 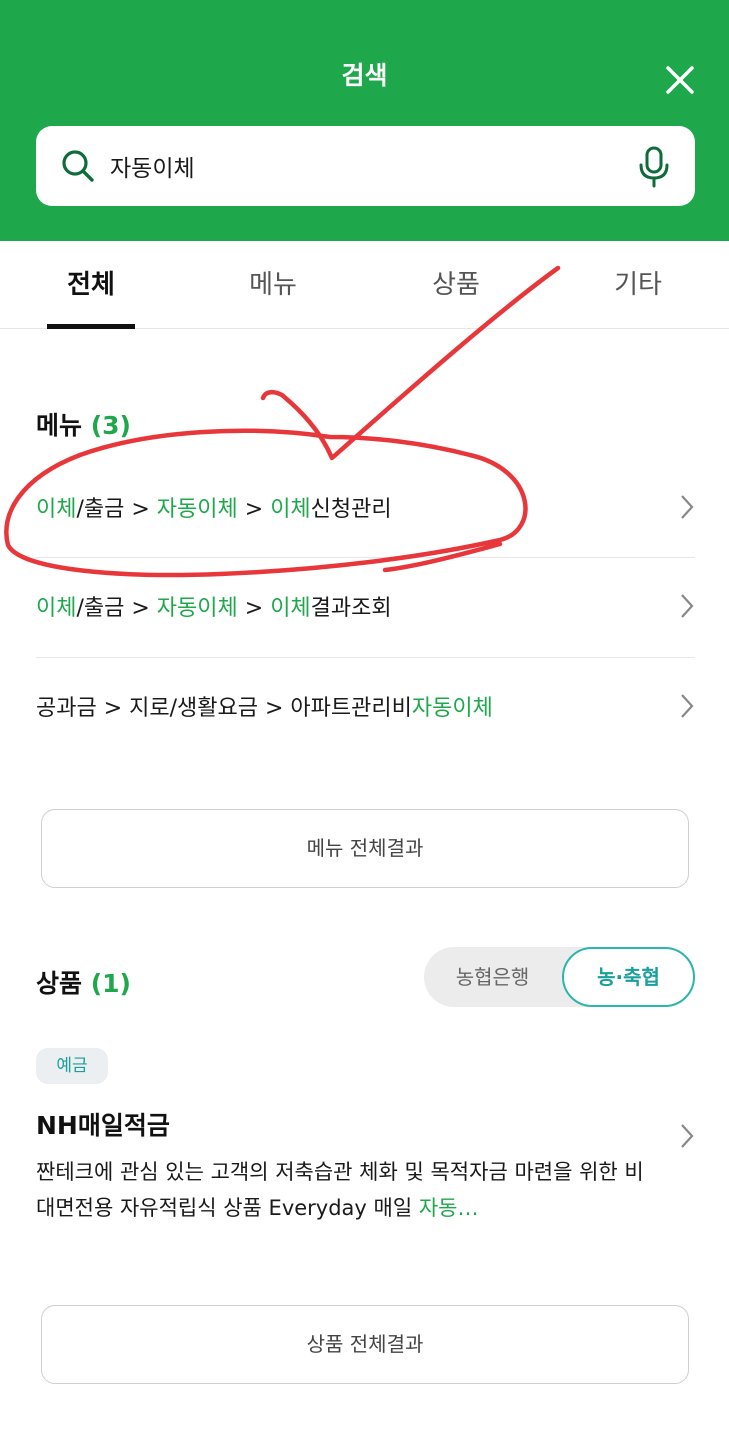 I want to click on menu-section-label: 메뉴, so click(x=59, y=425).